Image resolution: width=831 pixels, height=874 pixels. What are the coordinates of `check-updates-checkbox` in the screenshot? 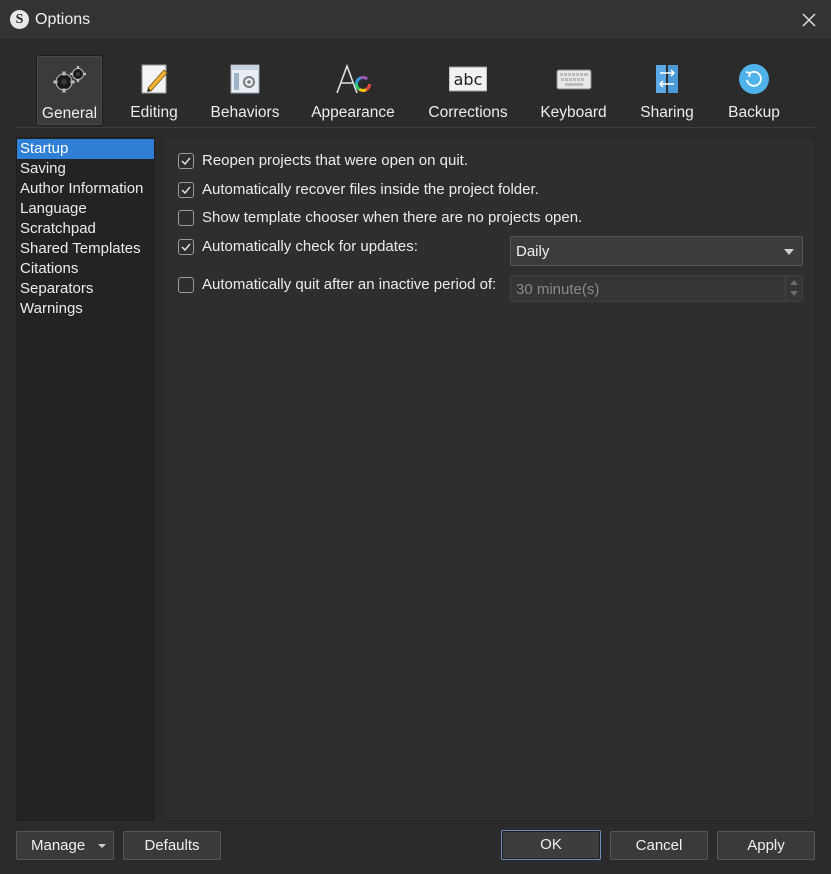 It's located at (186, 247).